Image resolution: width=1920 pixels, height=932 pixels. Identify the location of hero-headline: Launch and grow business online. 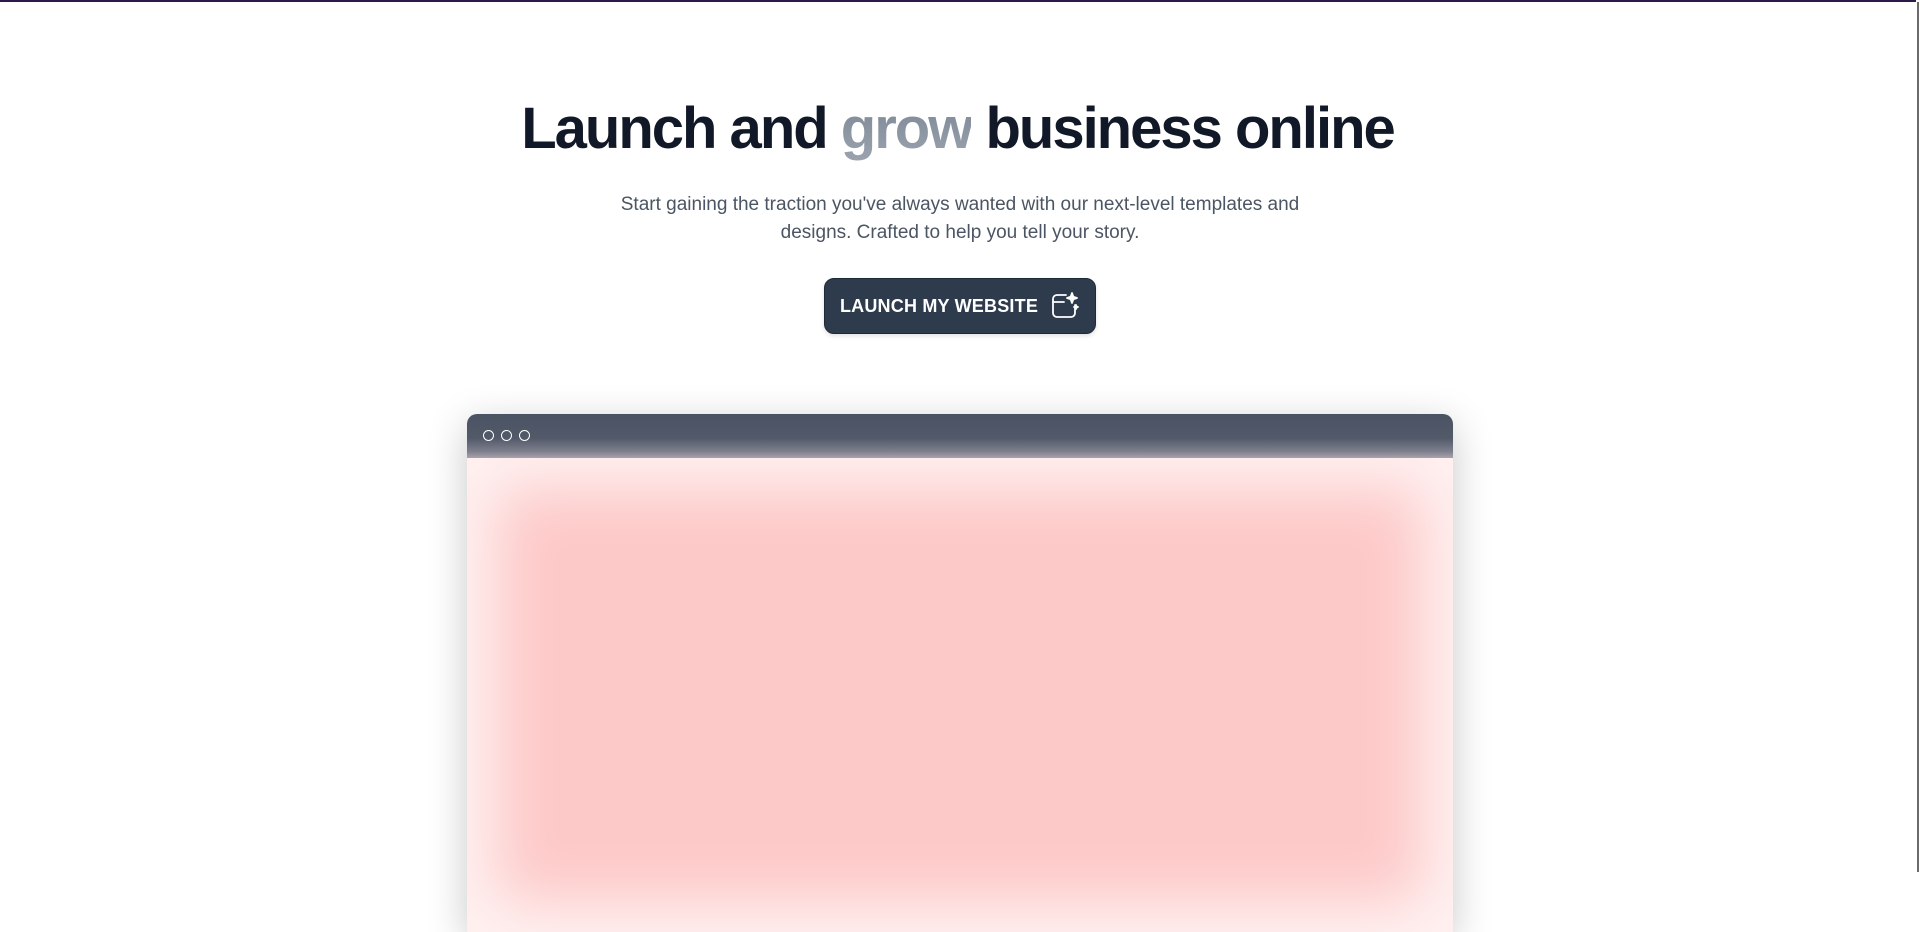
(957, 129).